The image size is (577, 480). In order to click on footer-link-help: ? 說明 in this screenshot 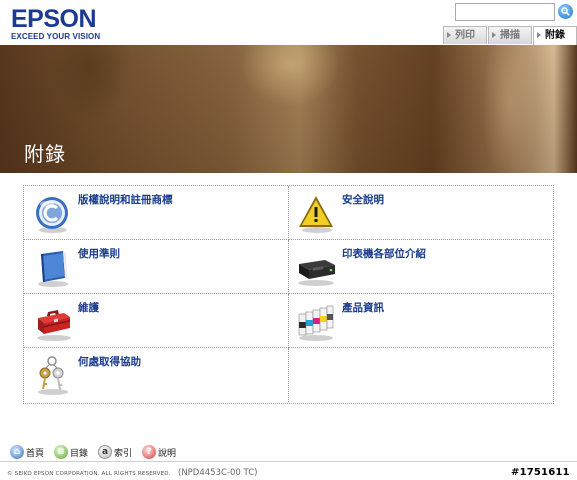, I will do `click(159, 452)`.